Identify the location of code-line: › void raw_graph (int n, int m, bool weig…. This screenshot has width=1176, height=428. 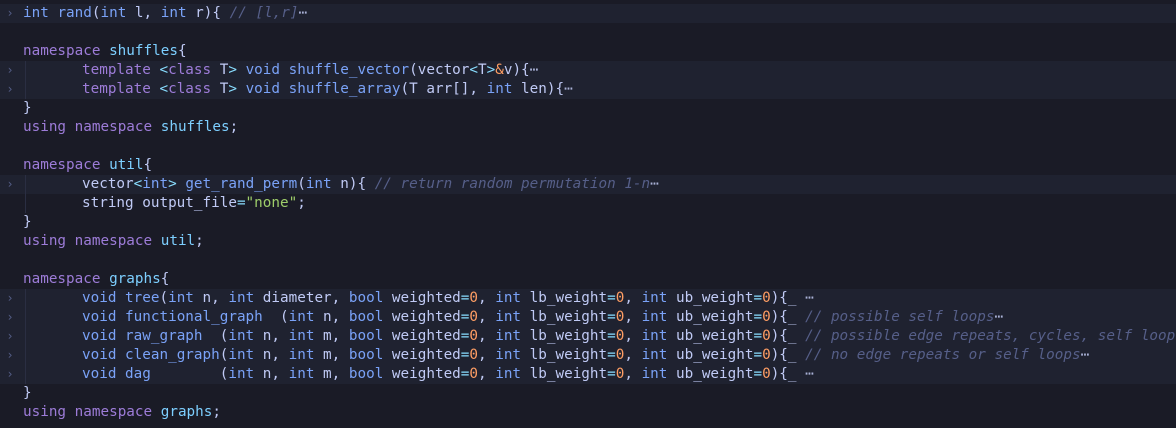
(588, 336).